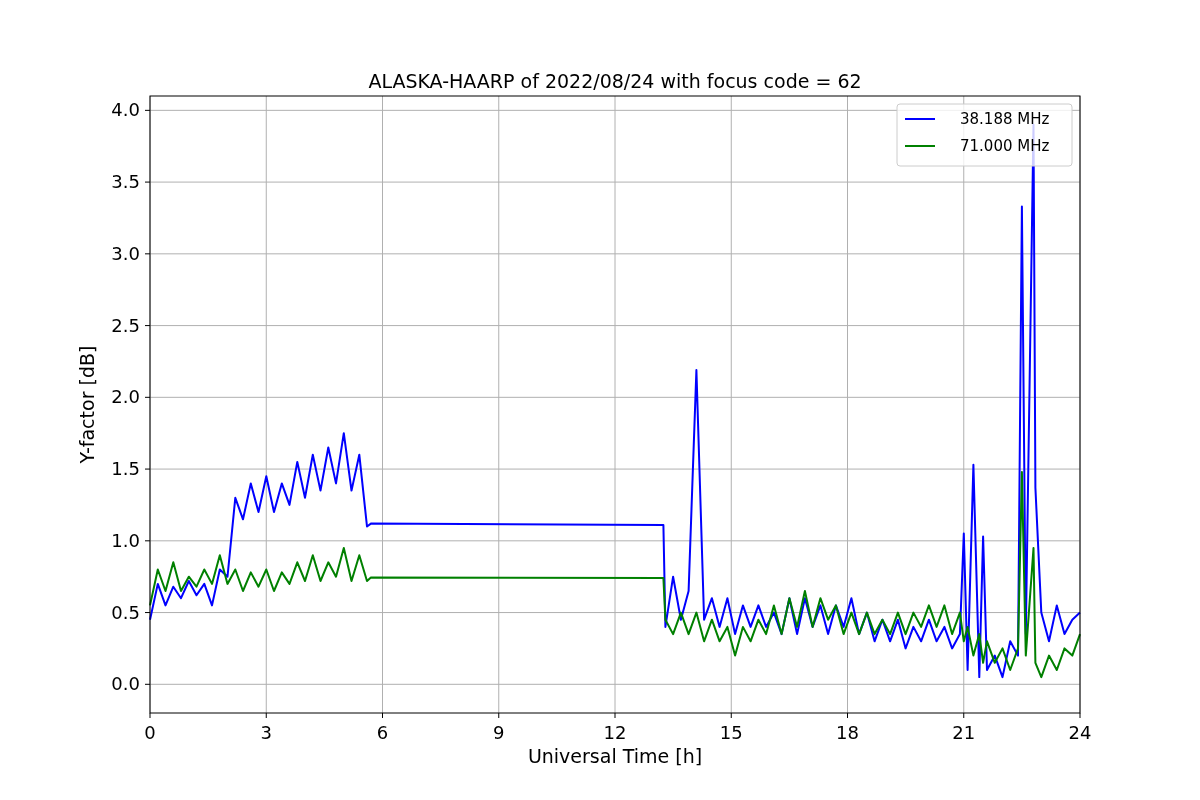  What do you see at coordinates (1080, 732) in the screenshot?
I see `x-tick-label: 24` at bounding box center [1080, 732].